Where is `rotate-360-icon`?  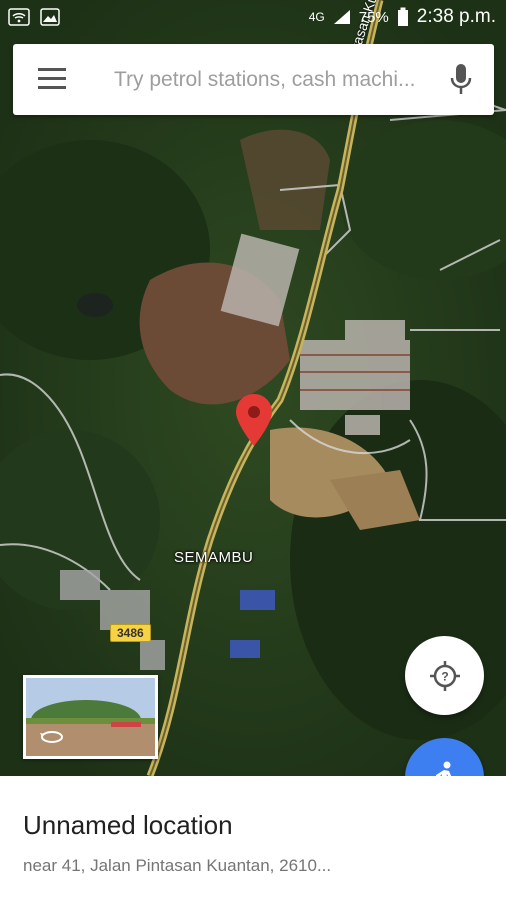 rotate-360-icon is located at coordinates (51, 737).